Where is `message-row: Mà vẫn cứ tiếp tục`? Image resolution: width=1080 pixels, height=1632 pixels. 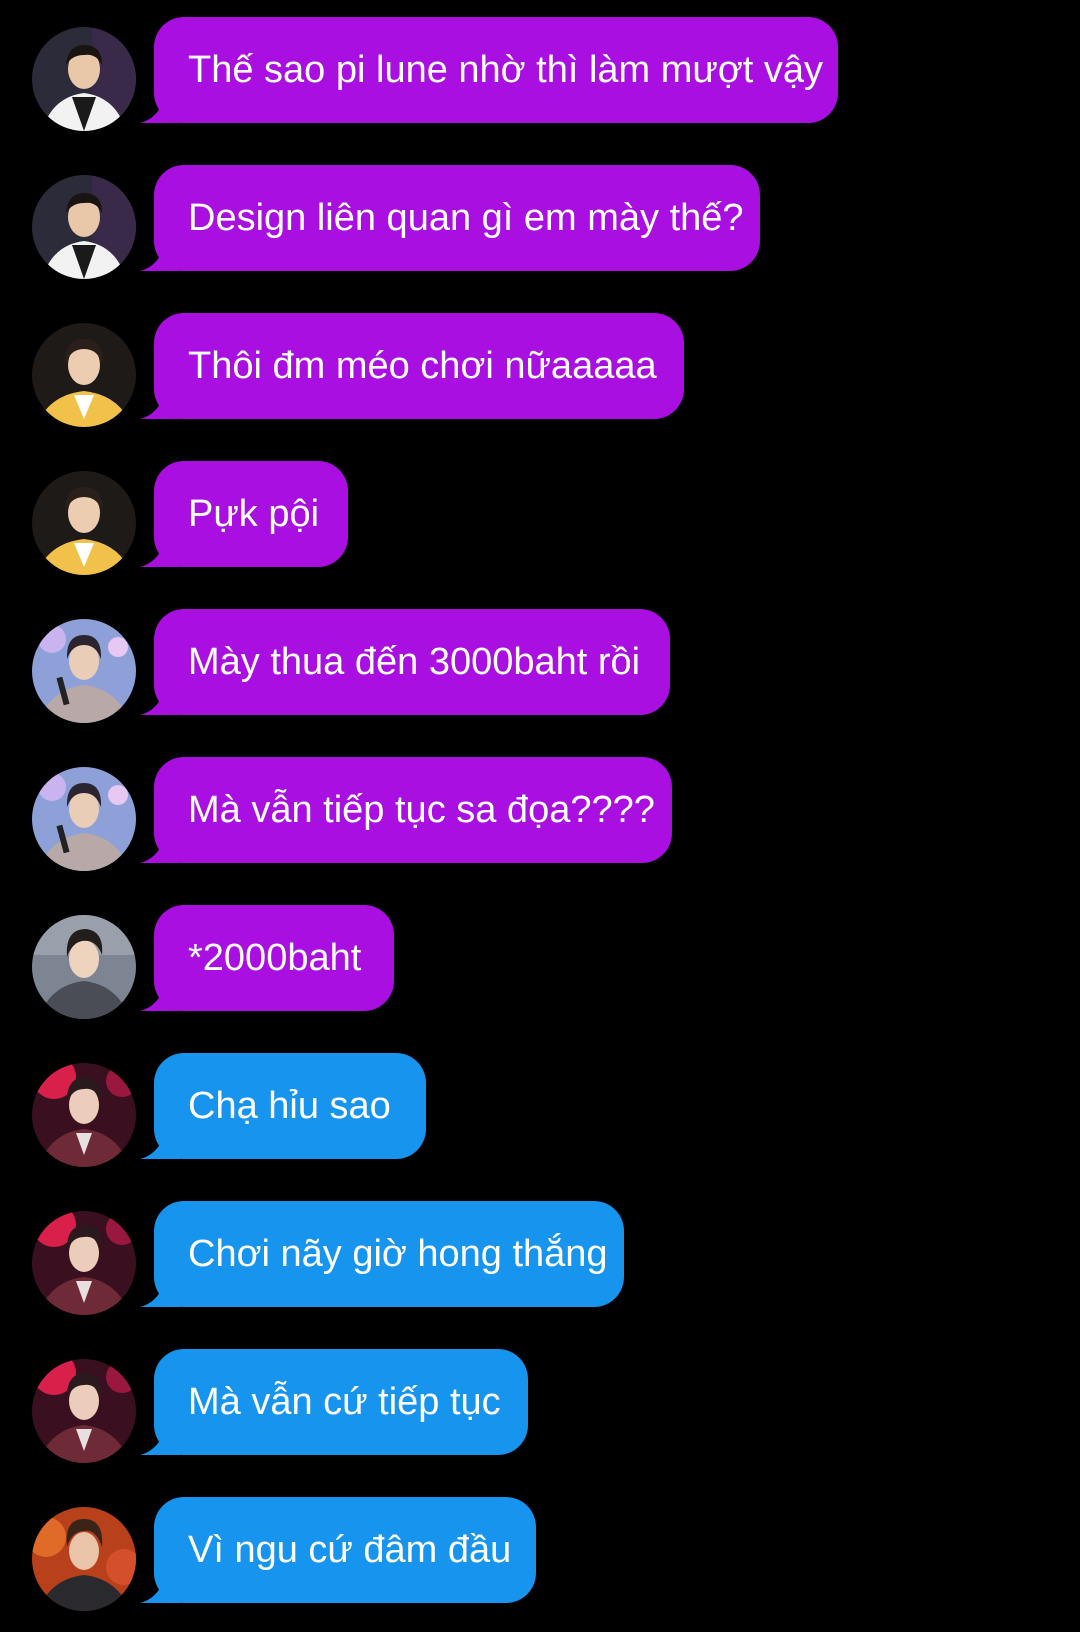
message-row: Mà vẫn cứ tiếp tục is located at coordinates (540, 1406).